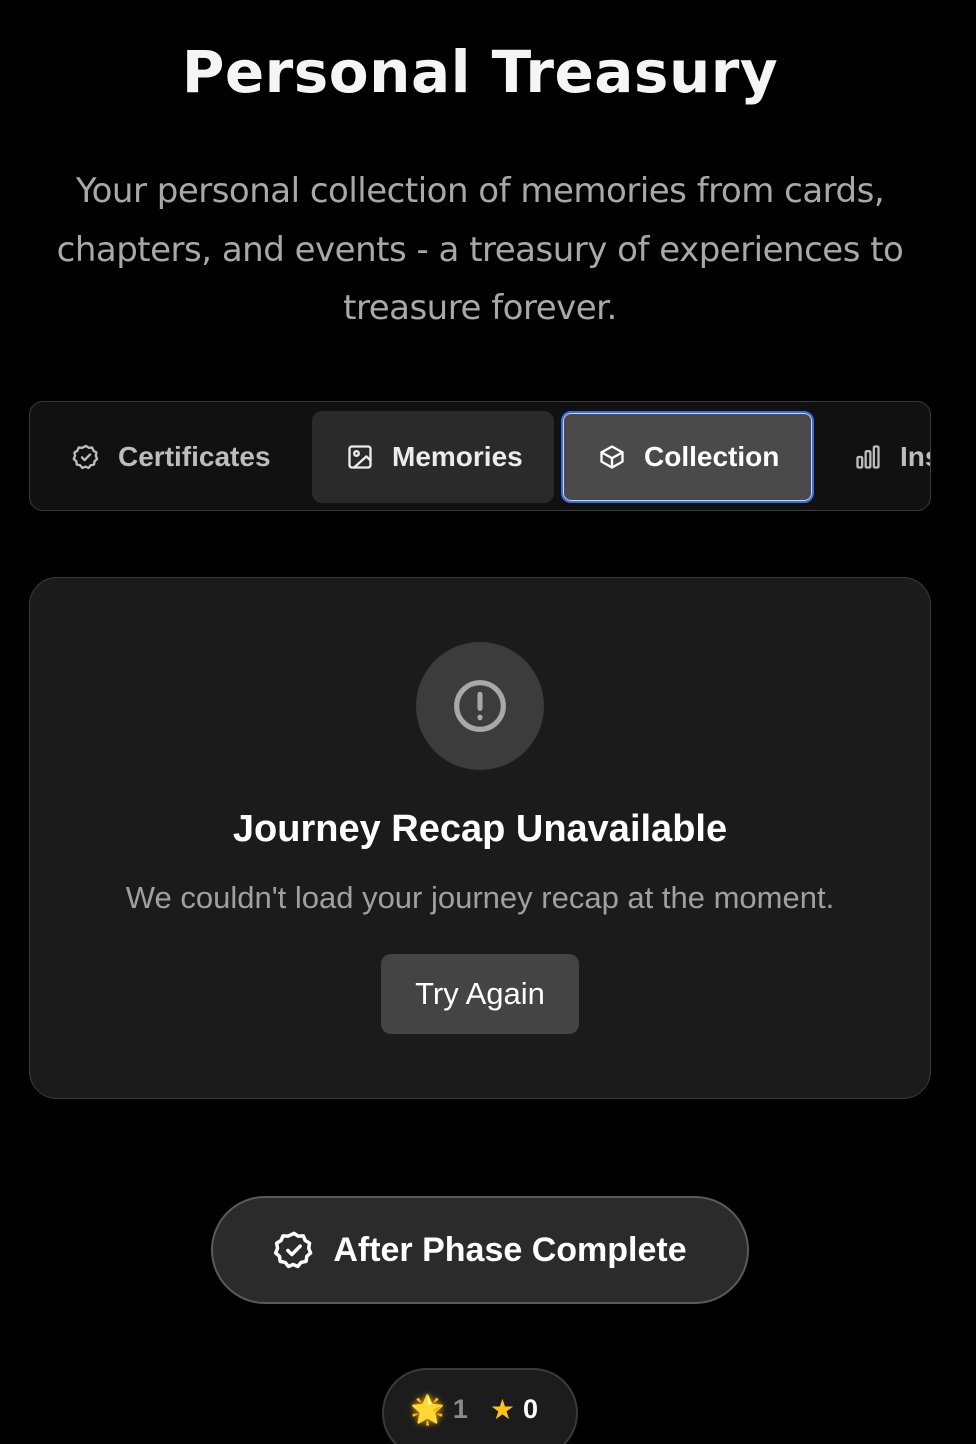 The width and height of the screenshot is (976, 1444). I want to click on star-count: 0, so click(531, 1409).